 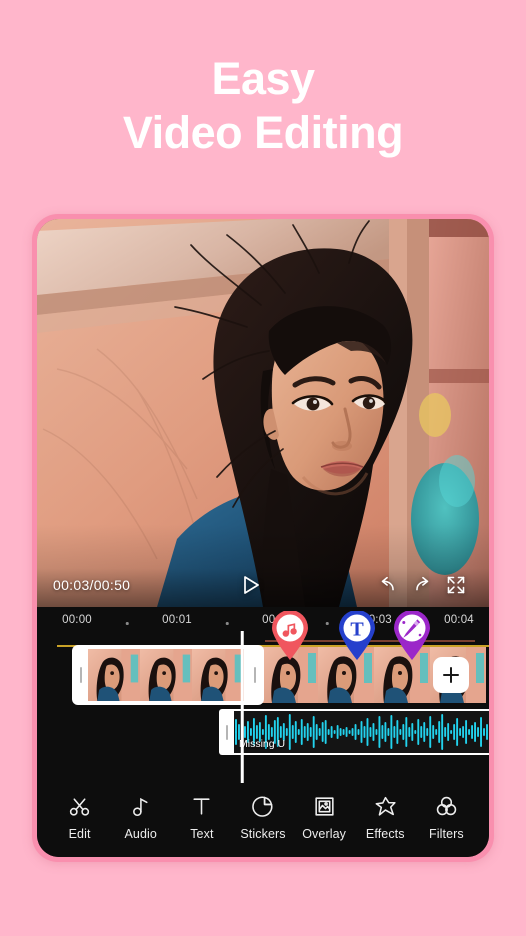 I want to click on tool-stickers: Stickers, so click(x=262, y=817).